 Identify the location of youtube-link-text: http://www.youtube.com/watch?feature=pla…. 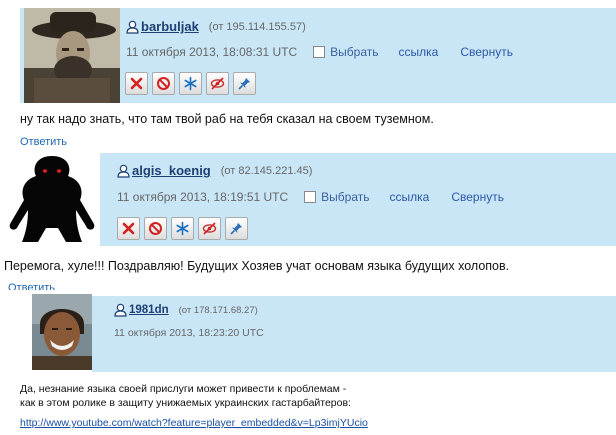
(194, 423).